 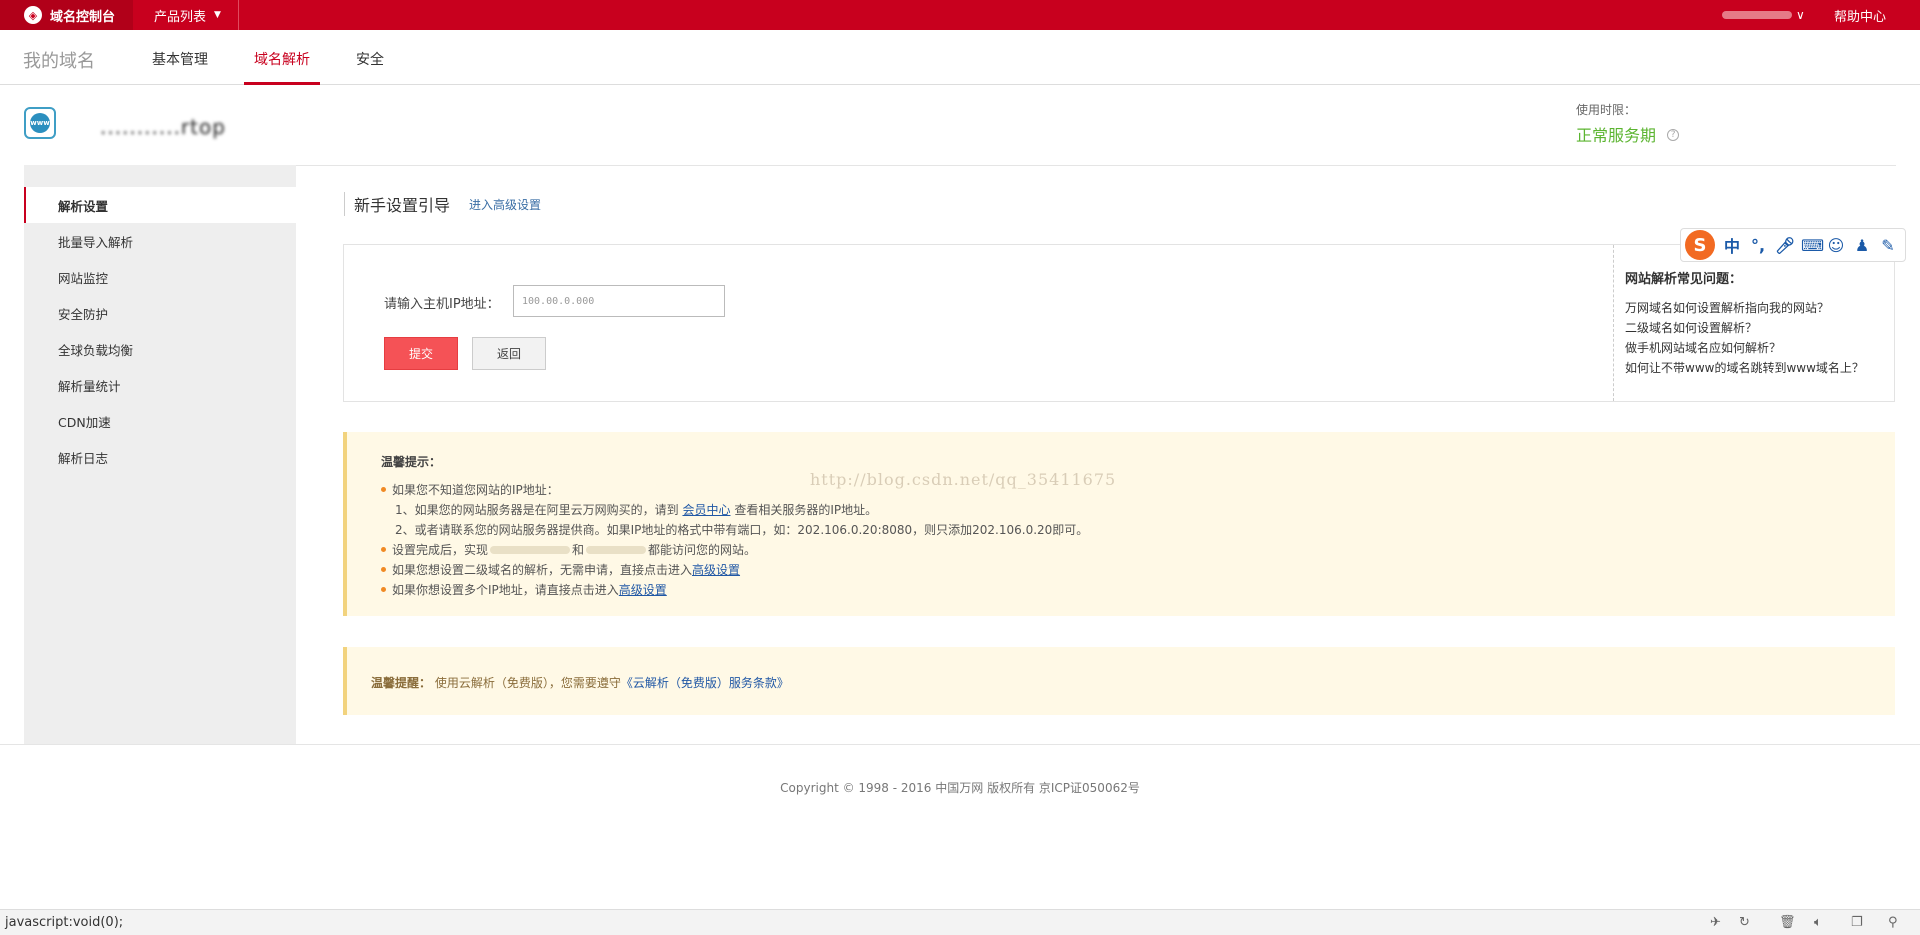 What do you see at coordinates (163, 127) in the screenshot?
I see `domain-name: ...........rtop` at bounding box center [163, 127].